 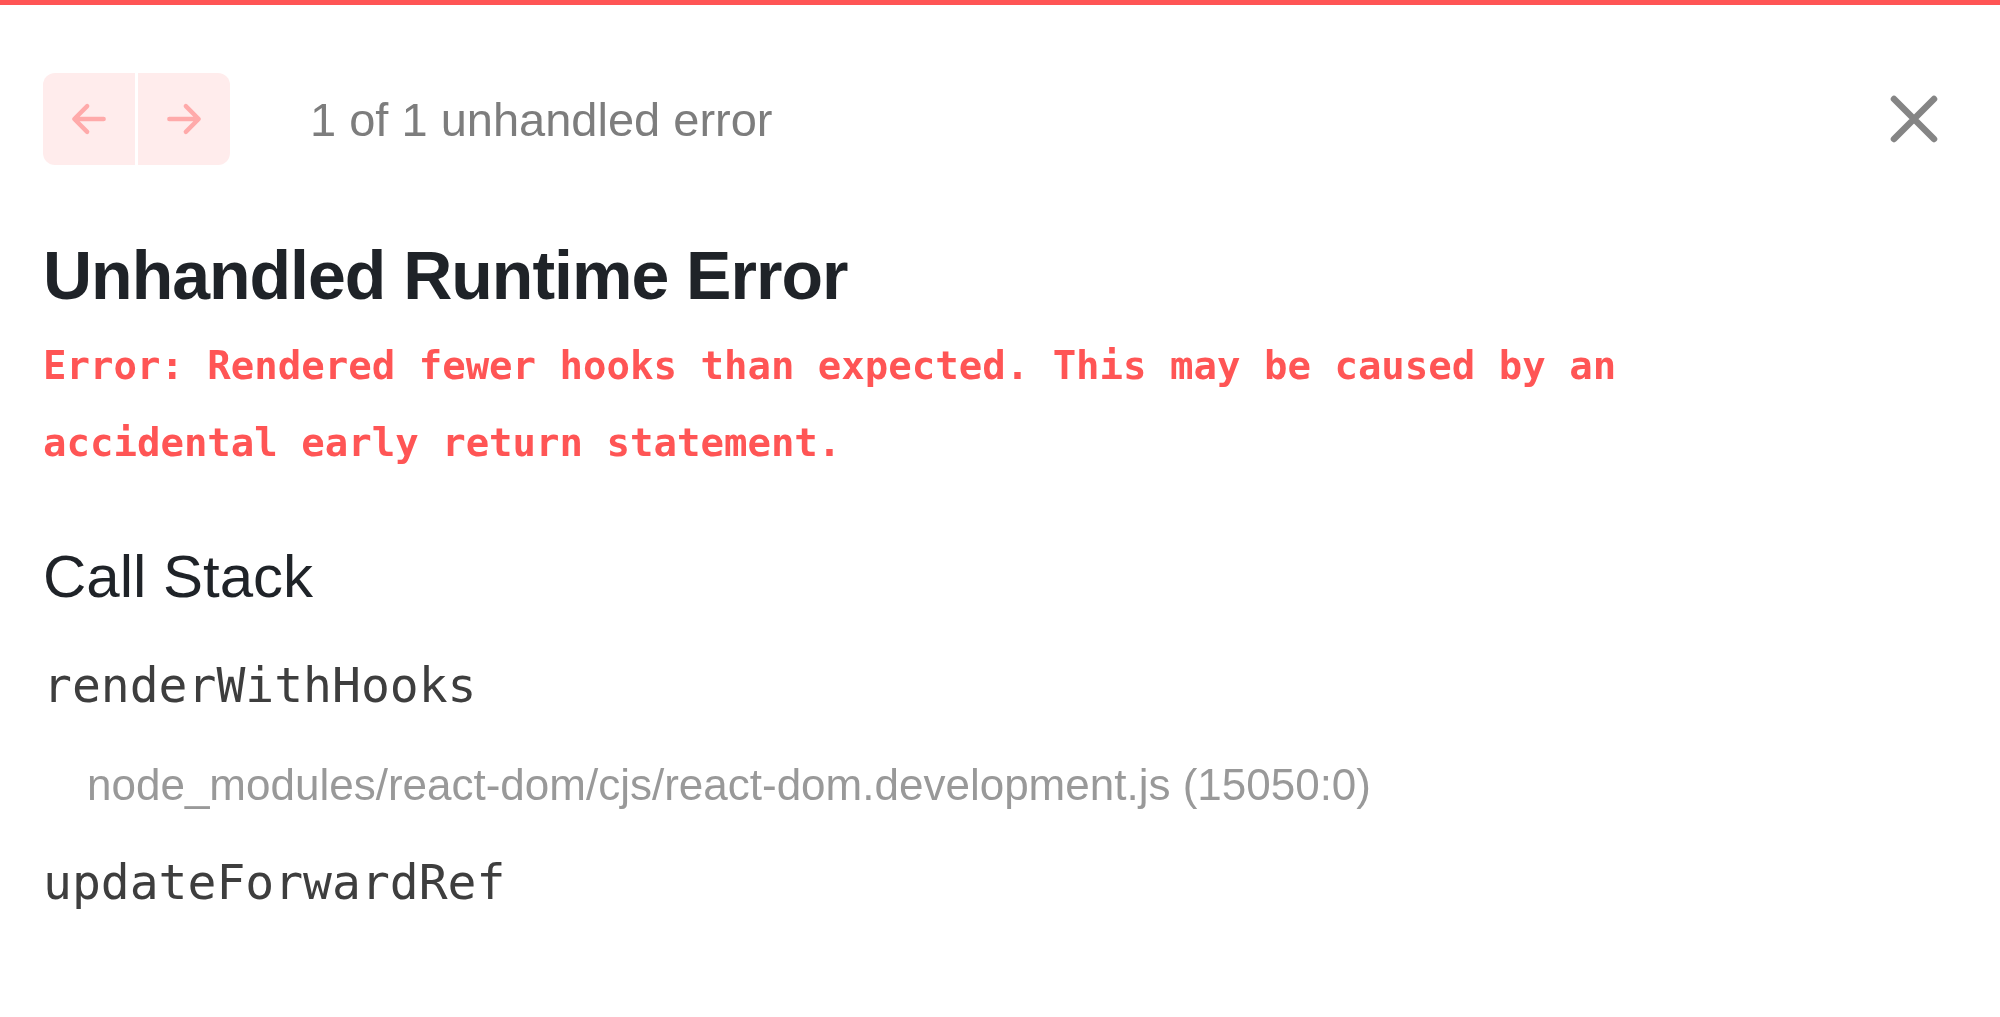 I want to click on function-name: renderWithHooks, so click(x=260, y=685).